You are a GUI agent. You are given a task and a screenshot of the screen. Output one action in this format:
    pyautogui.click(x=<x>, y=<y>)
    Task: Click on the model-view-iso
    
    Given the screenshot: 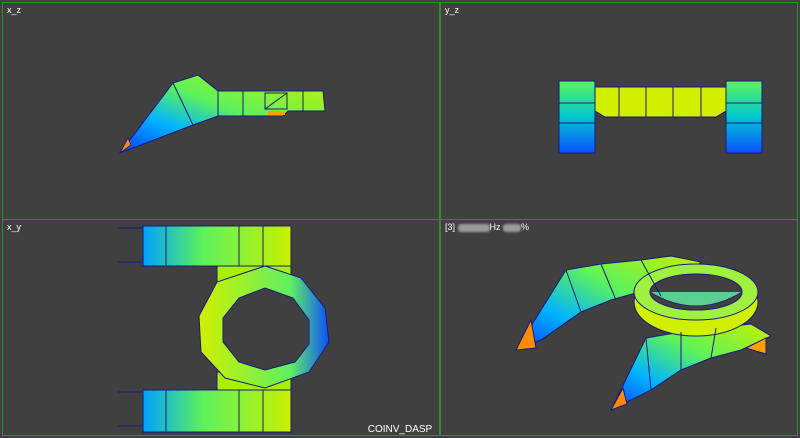 What is the action you would take?
    pyautogui.click(x=643, y=333)
    